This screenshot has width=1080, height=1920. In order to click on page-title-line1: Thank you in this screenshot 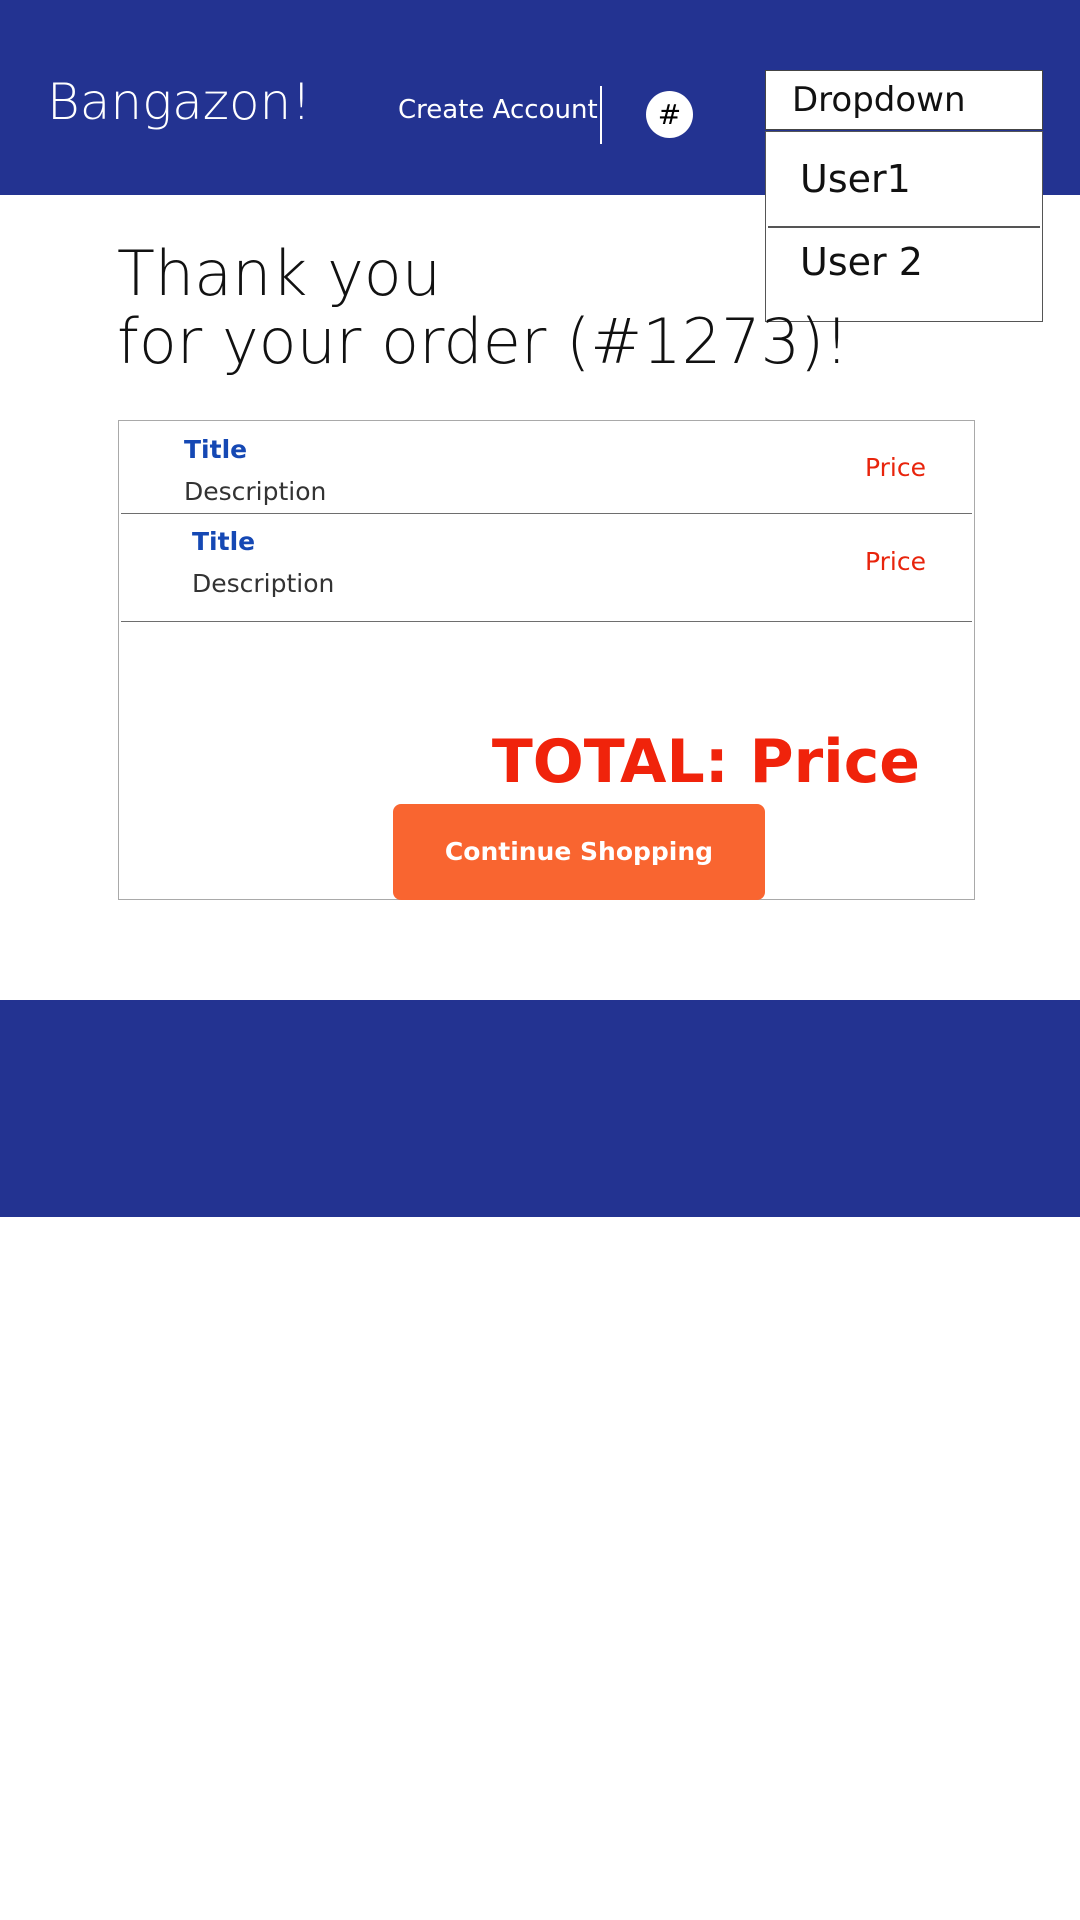, I will do `click(279, 273)`.